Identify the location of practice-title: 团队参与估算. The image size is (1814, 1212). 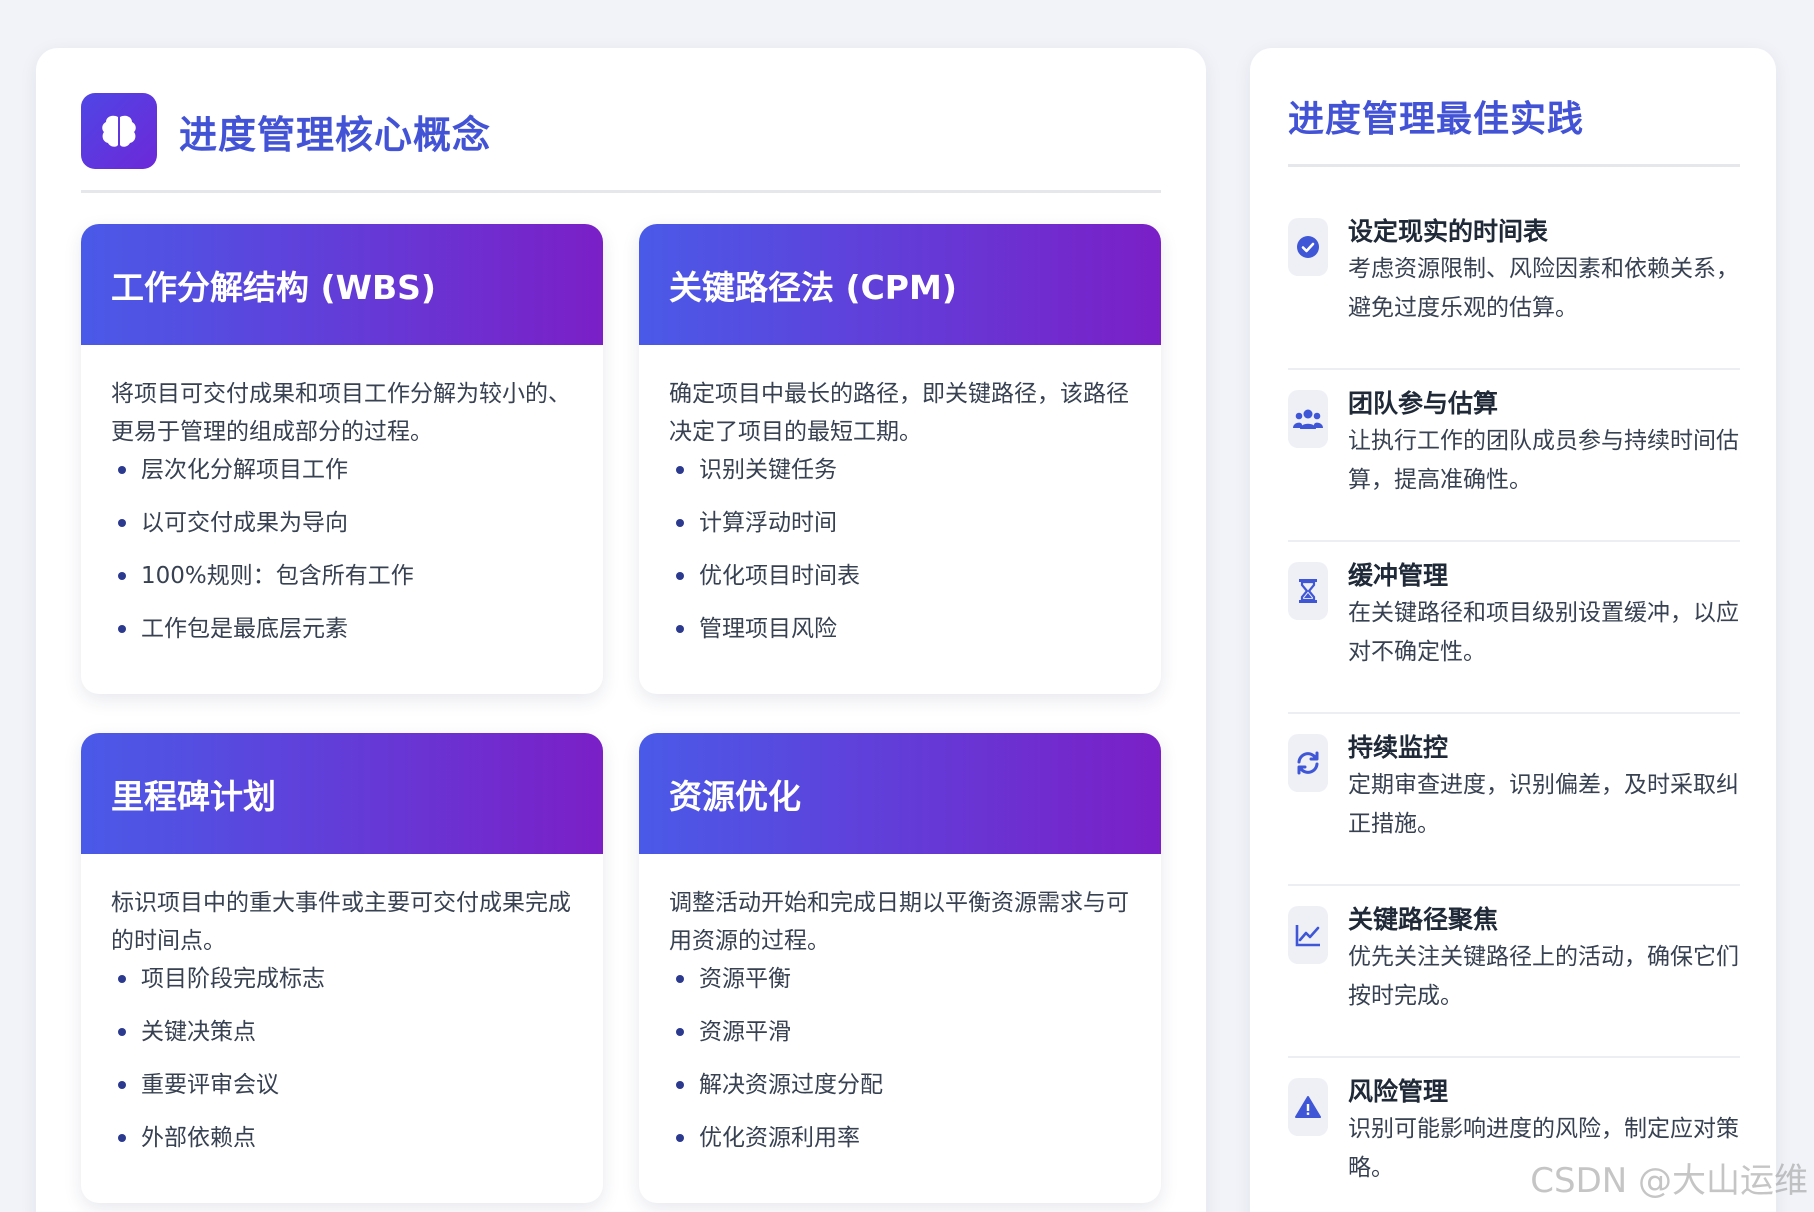
(1423, 403).